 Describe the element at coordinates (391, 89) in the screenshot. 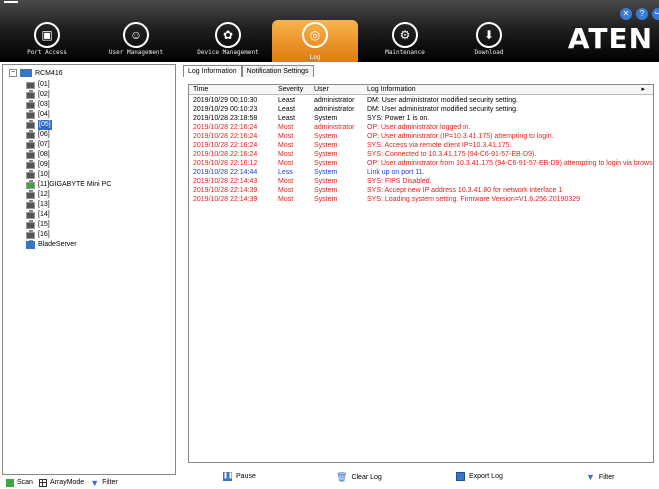

I see `column-header-log-information: Log Information` at that location.